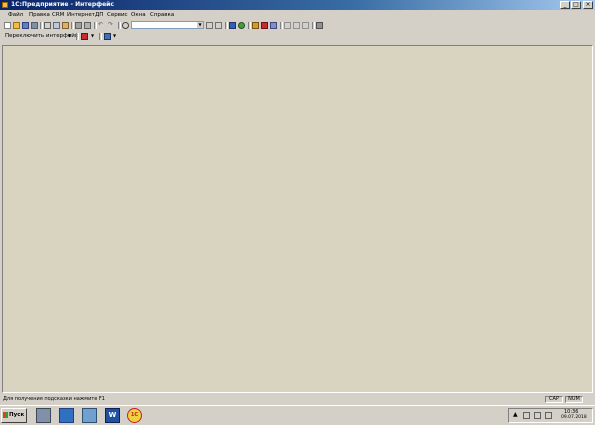  I want to click on redo-icon: ↷, so click(111, 25).